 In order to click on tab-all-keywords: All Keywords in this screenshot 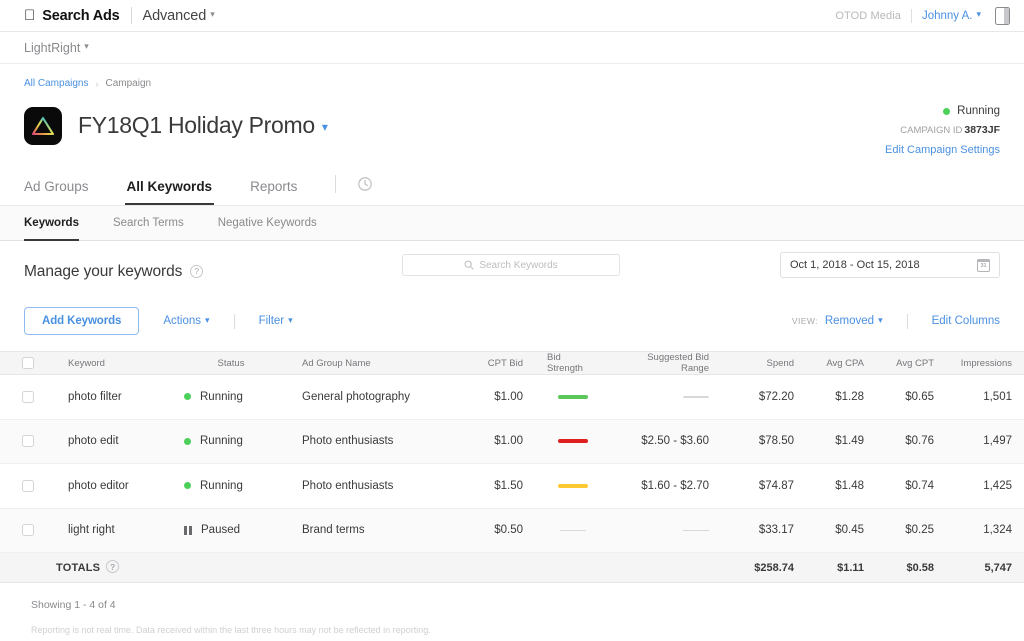, I will do `click(169, 192)`.